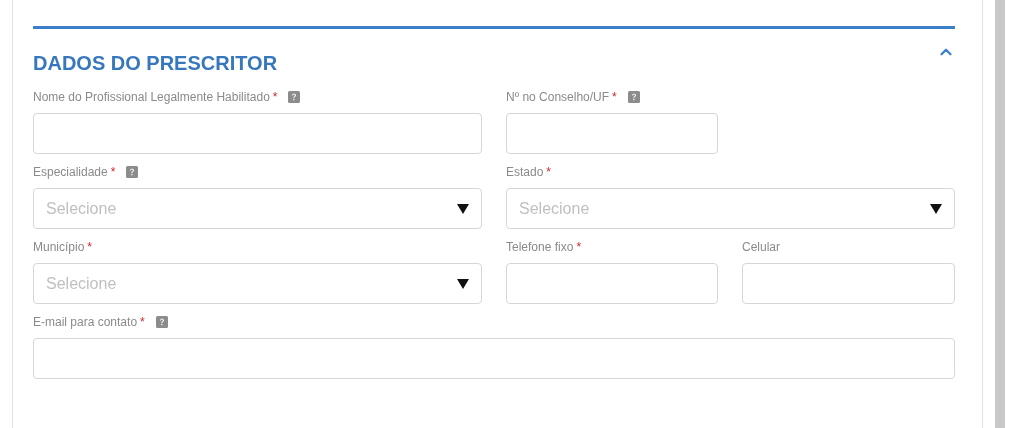 Image resolution: width=1010 pixels, height=428 pixels. What do you see at coordinates (540, 247) in the screenshot?
I see `field-label: Telefone fixo` at bounding box center [540, 247].